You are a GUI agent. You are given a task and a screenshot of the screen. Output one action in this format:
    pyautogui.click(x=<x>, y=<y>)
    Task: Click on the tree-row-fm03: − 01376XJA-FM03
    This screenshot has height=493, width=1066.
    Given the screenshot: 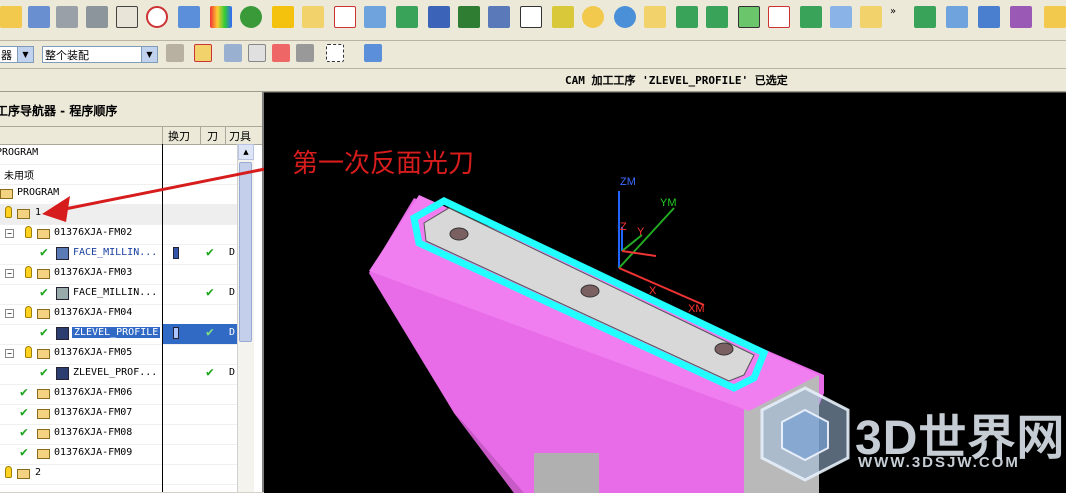 What is the action you would take?
    pyautogui.click(x=118, y=274)
    